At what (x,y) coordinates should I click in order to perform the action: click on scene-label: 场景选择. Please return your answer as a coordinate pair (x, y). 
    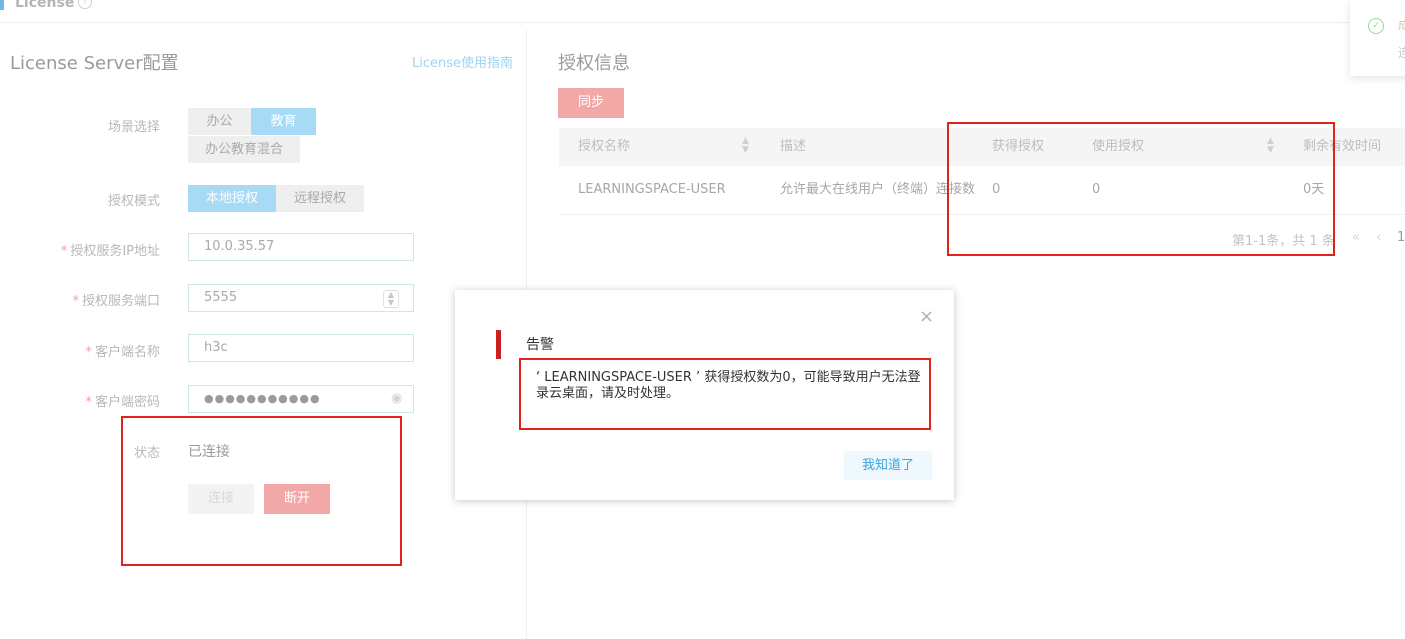
    Looking at the image, I should click on (133, 127).